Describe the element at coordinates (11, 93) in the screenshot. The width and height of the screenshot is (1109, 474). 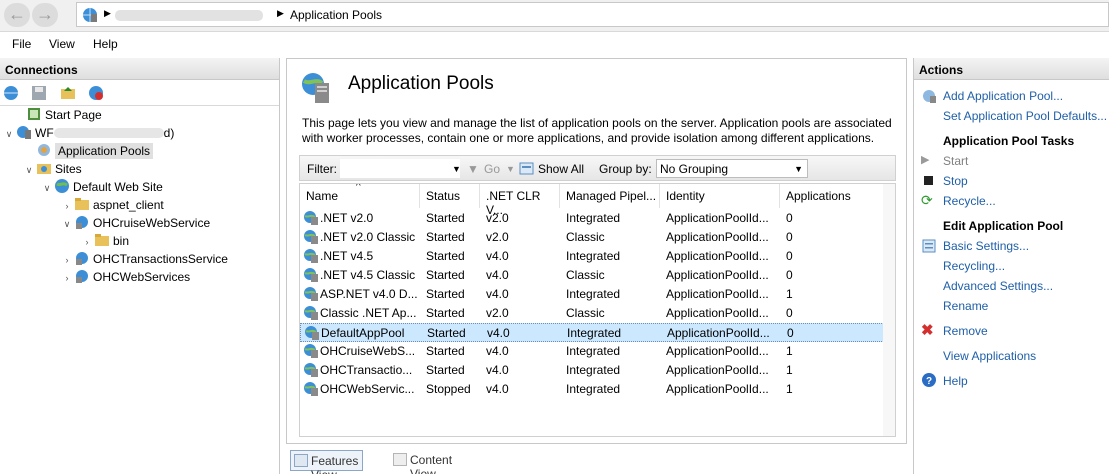
I see `connect-globe-icon` at that location.